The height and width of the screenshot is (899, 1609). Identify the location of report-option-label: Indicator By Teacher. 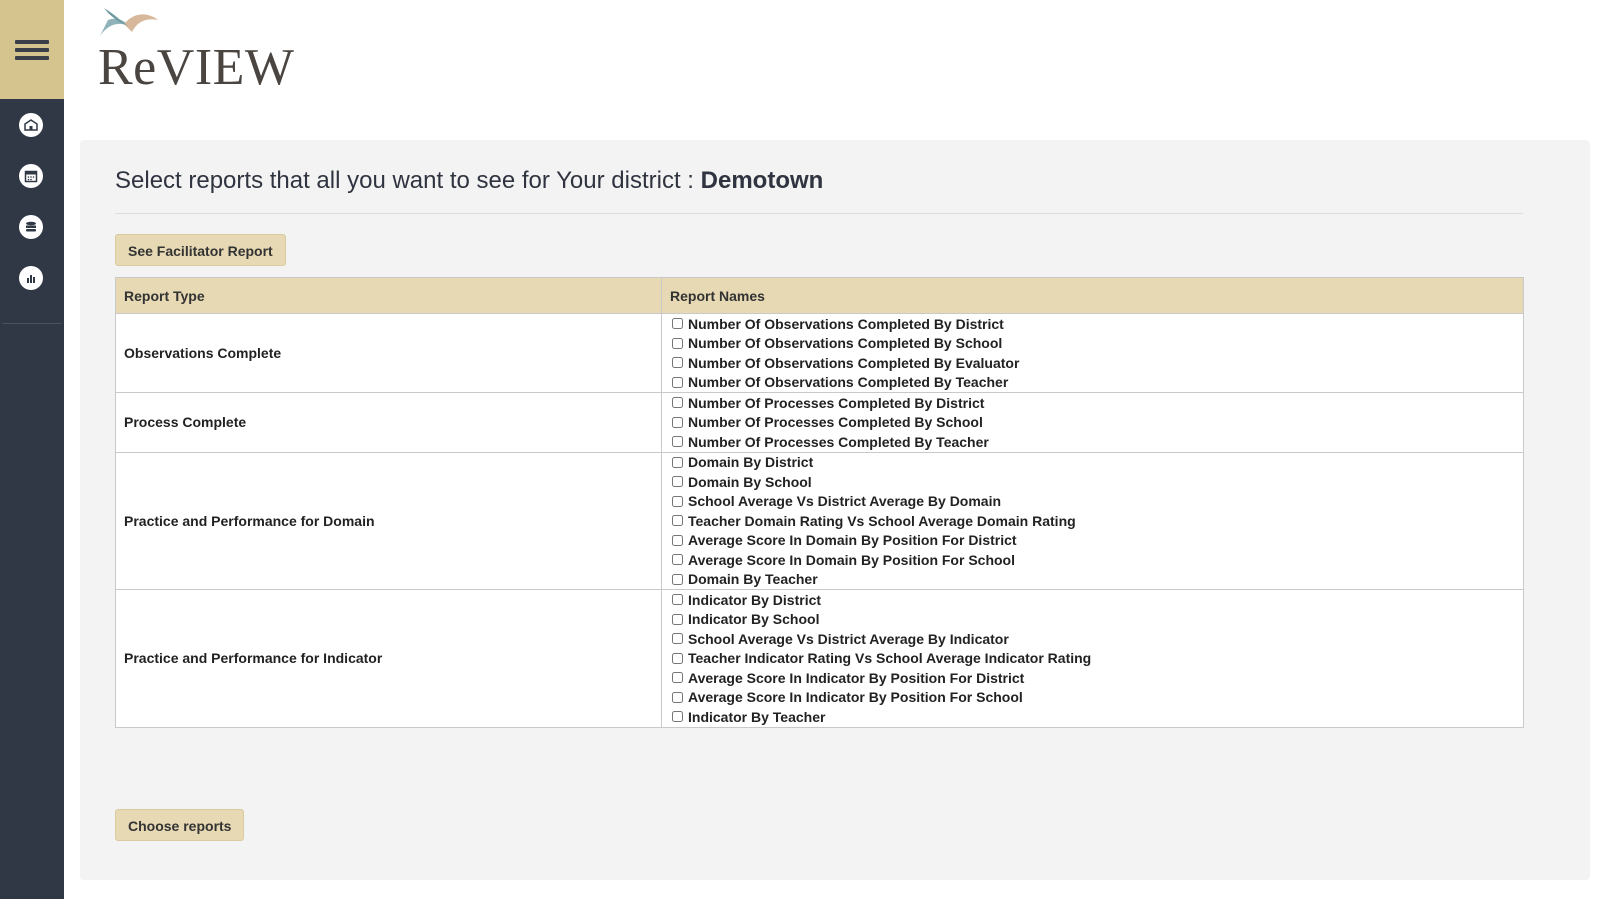
(757, 716).